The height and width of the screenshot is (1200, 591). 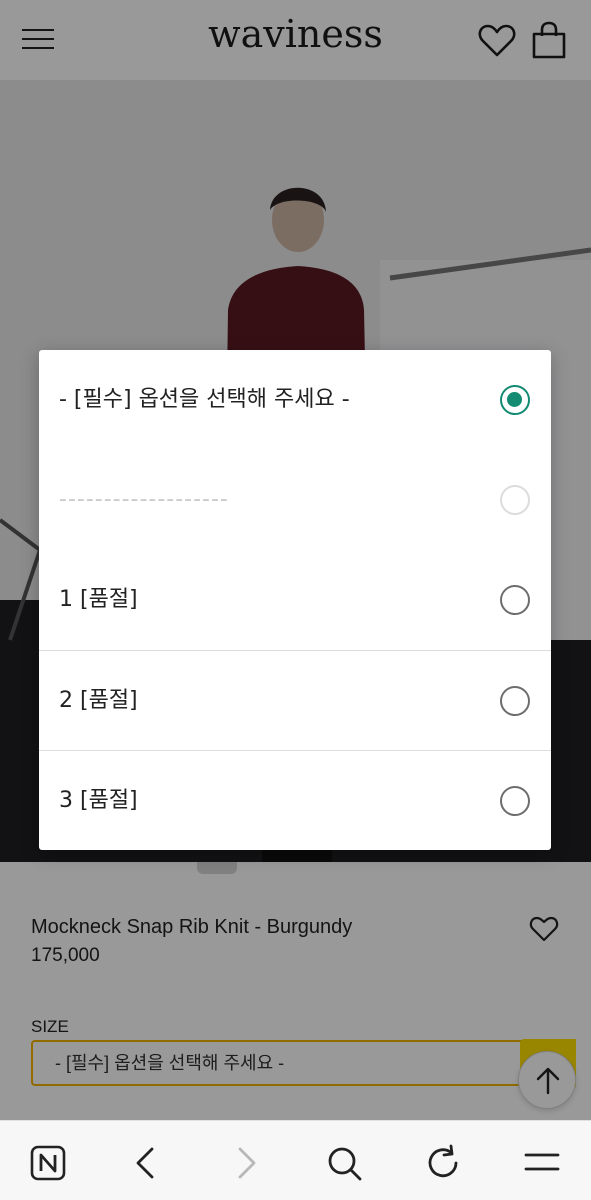 I want to click on search-icon, so click(x=344, y=1163).